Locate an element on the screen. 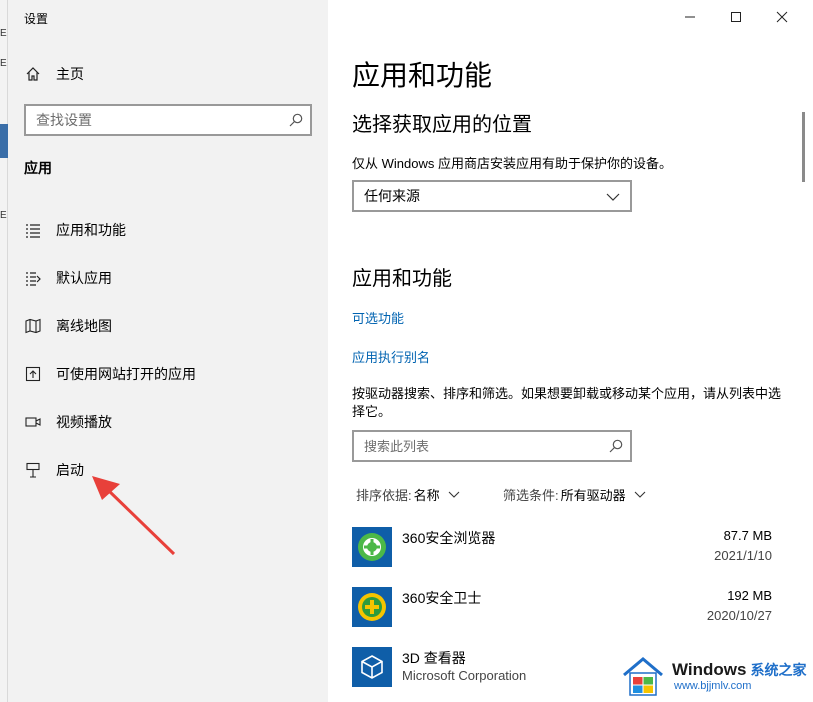  sort-by-dropdown: 排序依据: 名称 is located at coordinates (408, 494).